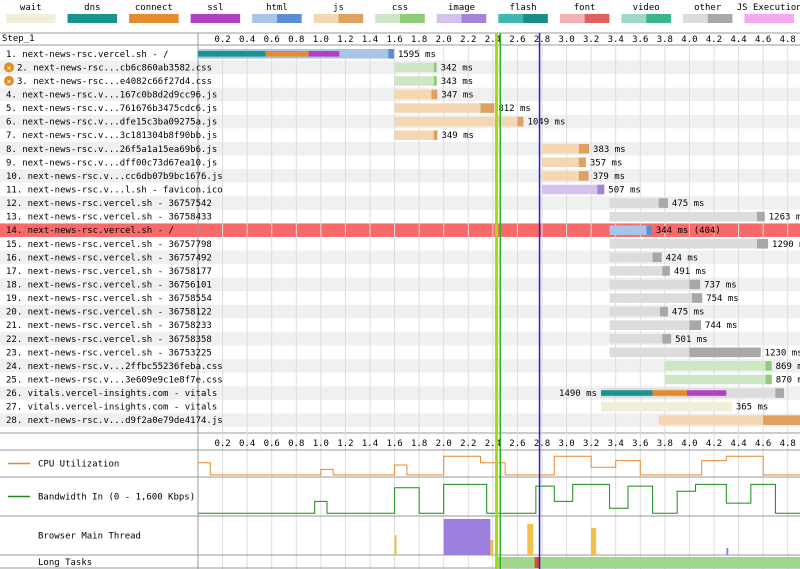  Describe the element at coordinates (11, 95) in the screenshot. I see `request-number: 4.` at that location.